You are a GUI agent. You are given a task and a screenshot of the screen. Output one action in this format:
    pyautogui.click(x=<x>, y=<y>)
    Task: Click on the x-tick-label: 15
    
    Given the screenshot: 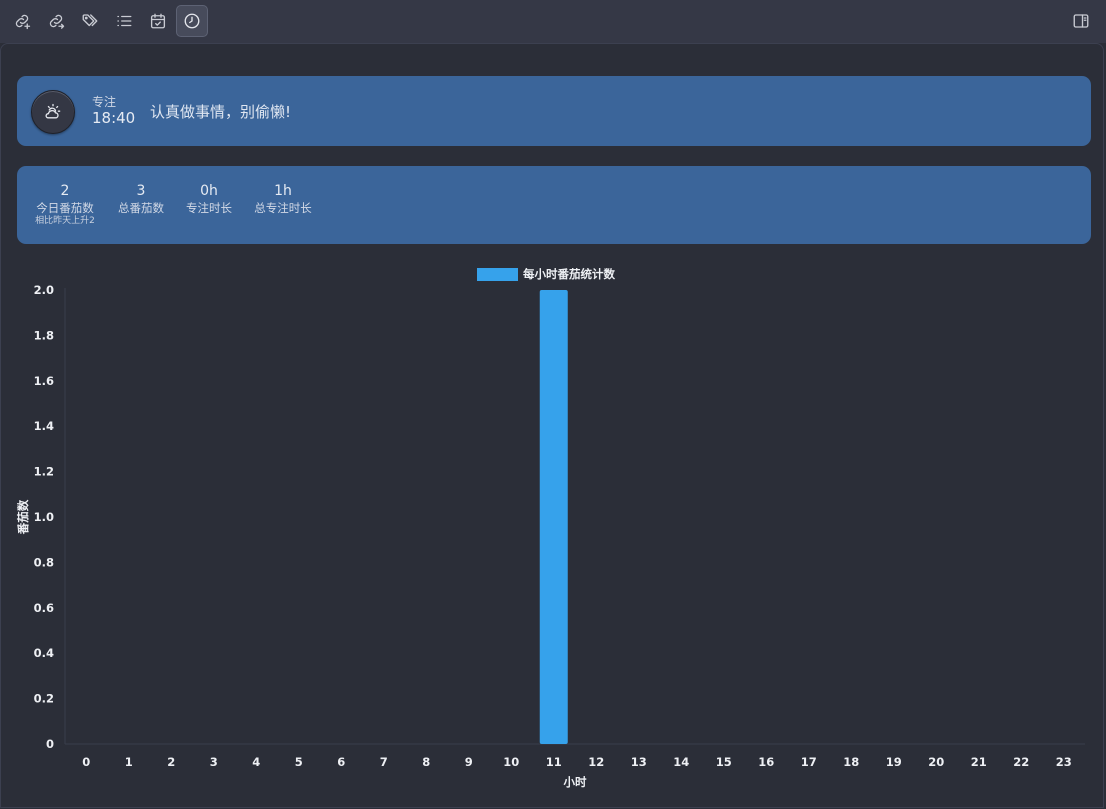 What is the action you would take?
    pyautogui.click(x=724, y=762)
    